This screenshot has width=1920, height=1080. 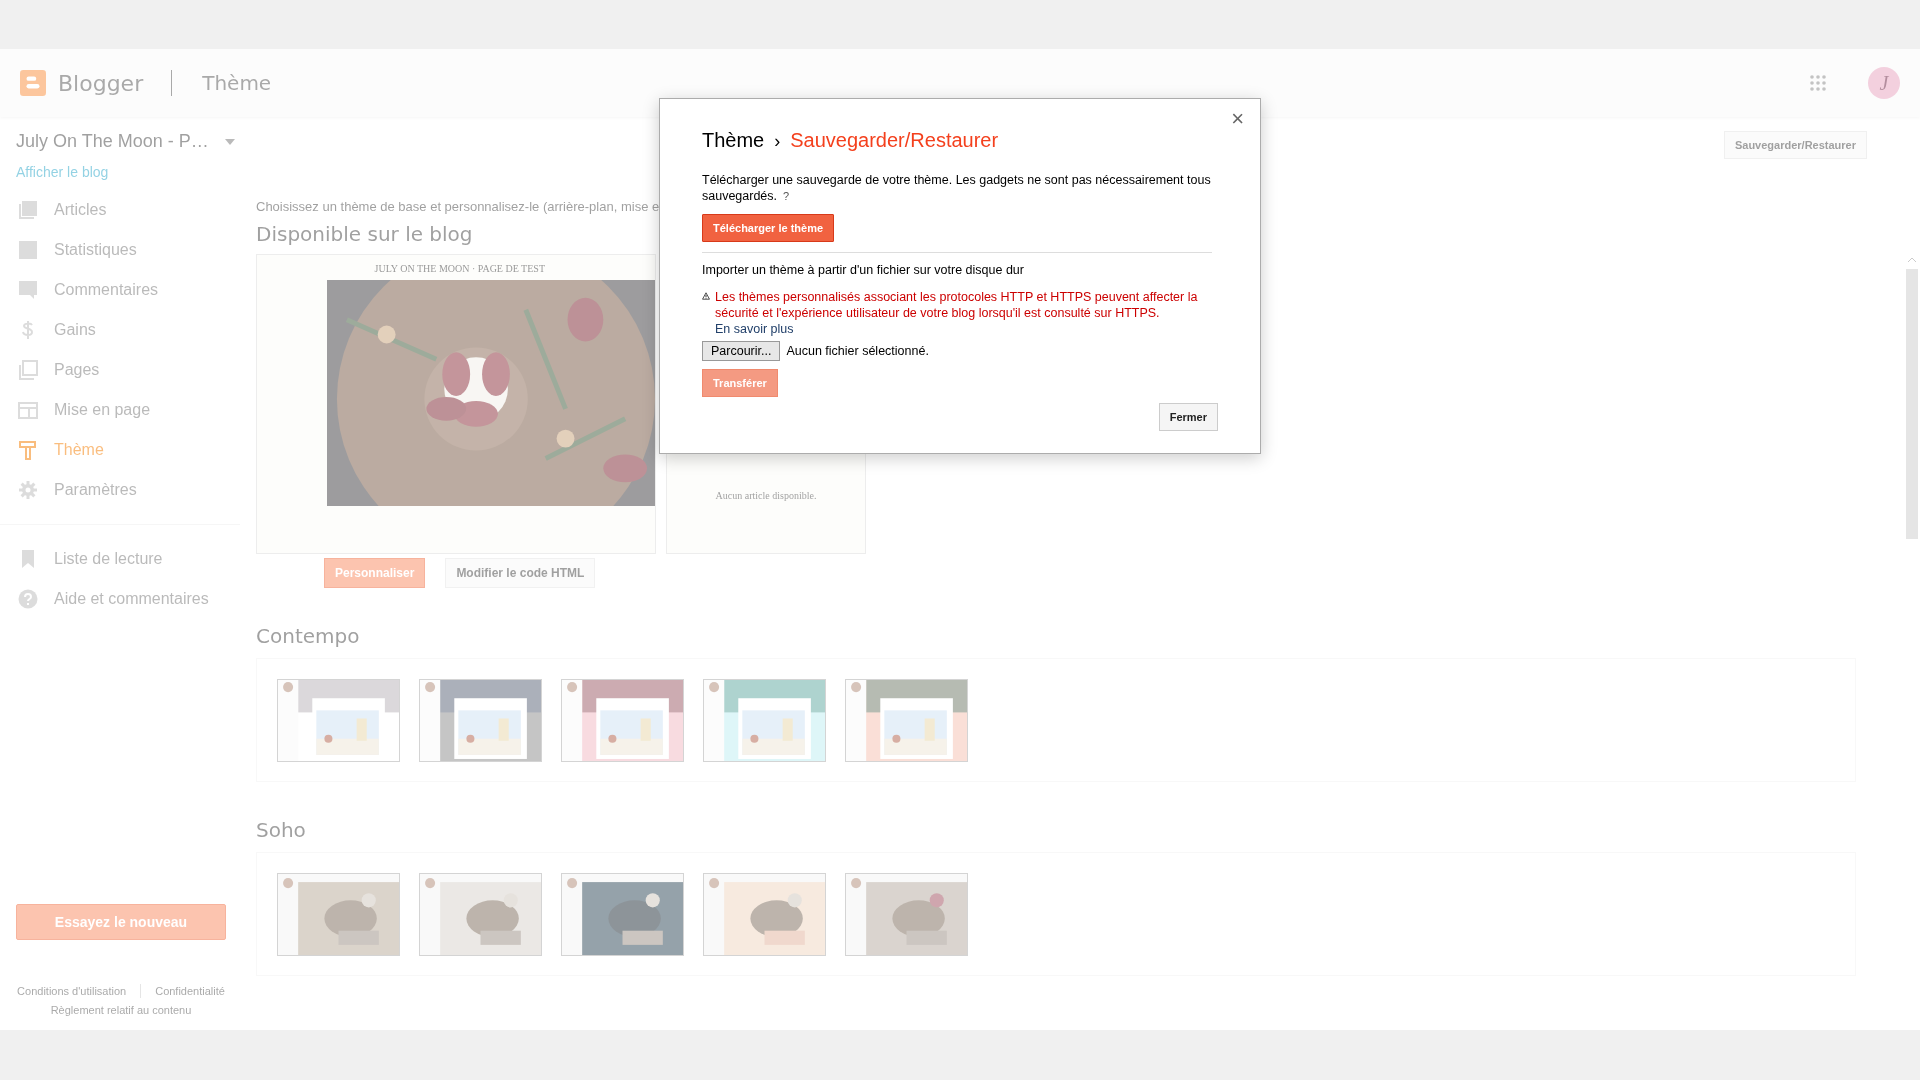 What do you see at coordinates (128, 250) in the screenshot?
I see `sidebar-item: Statistiques` at bounding box center [128, 250].